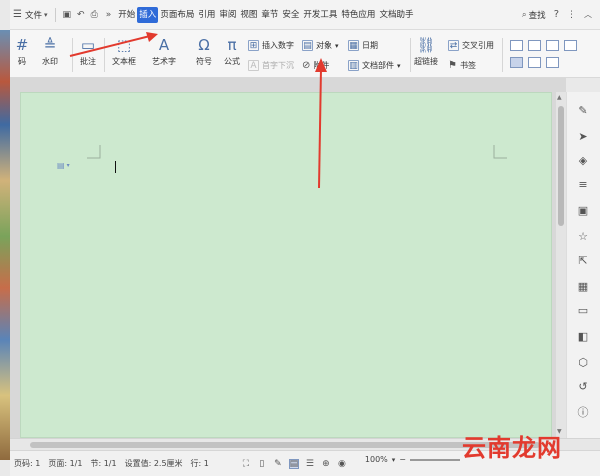  I want to click on hyperlink-button: ⛓ 超链接, so click(426, 51).